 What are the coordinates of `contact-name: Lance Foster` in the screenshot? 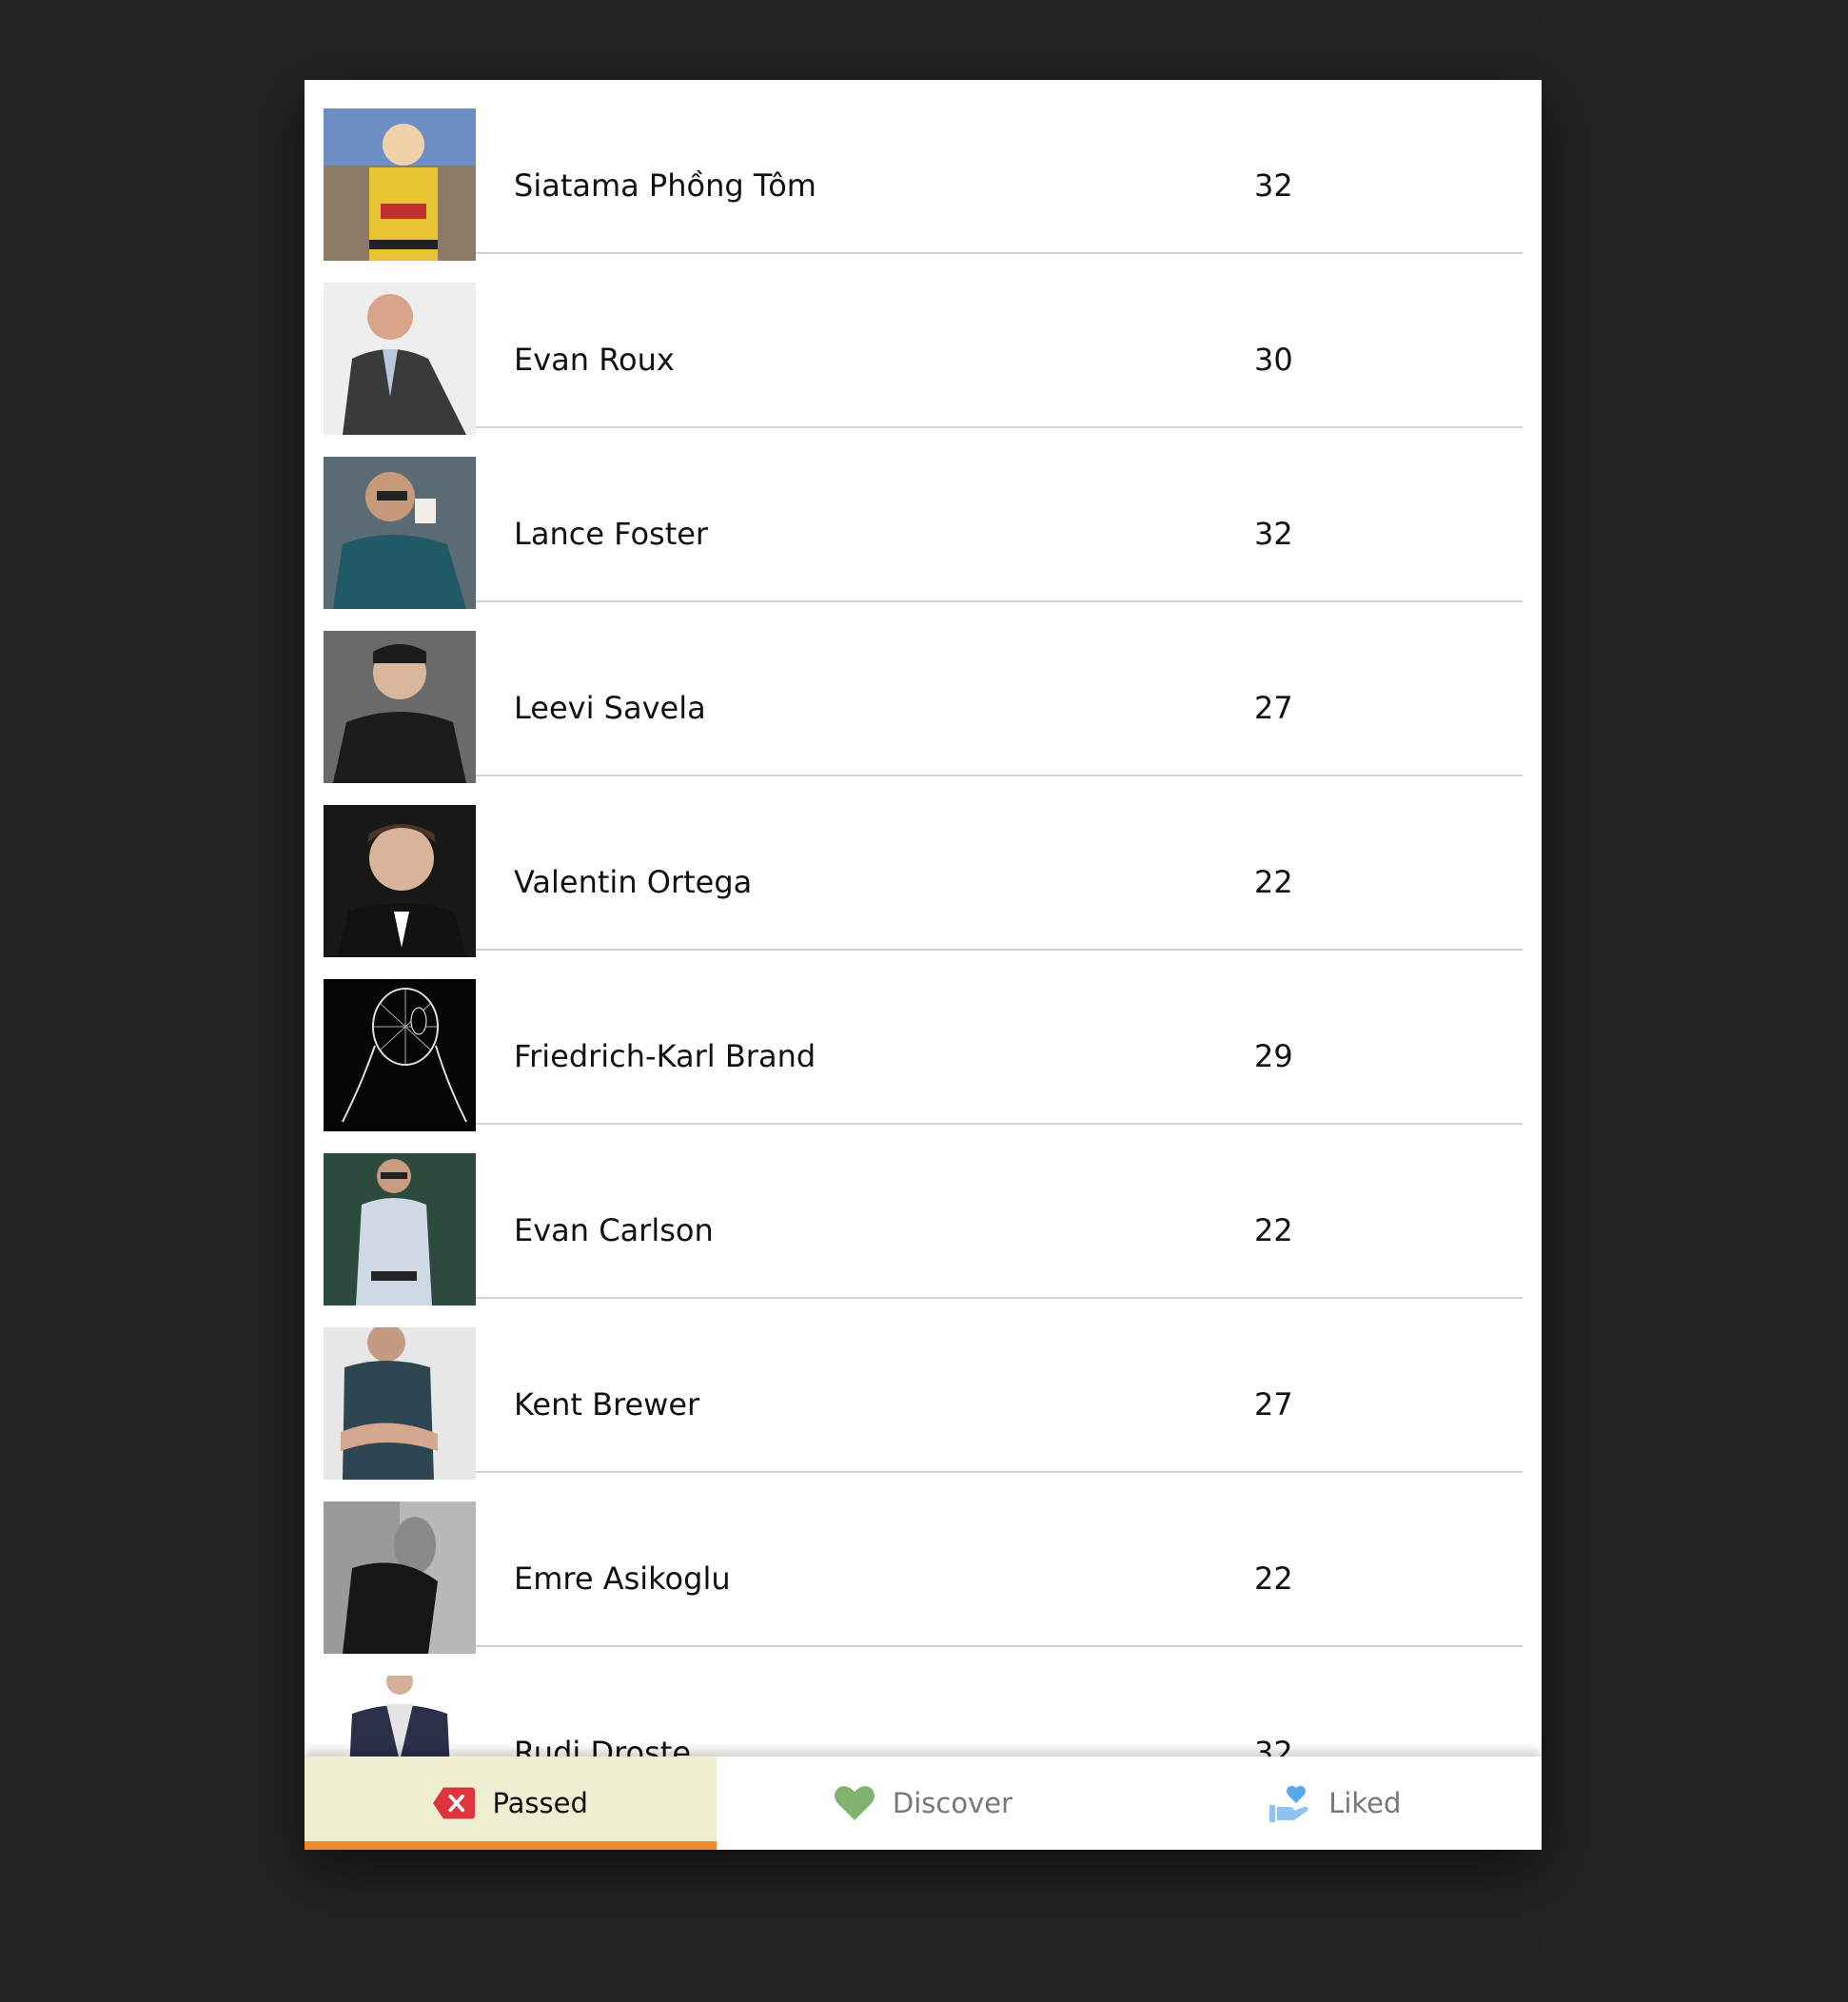 It's located at (611, 534).